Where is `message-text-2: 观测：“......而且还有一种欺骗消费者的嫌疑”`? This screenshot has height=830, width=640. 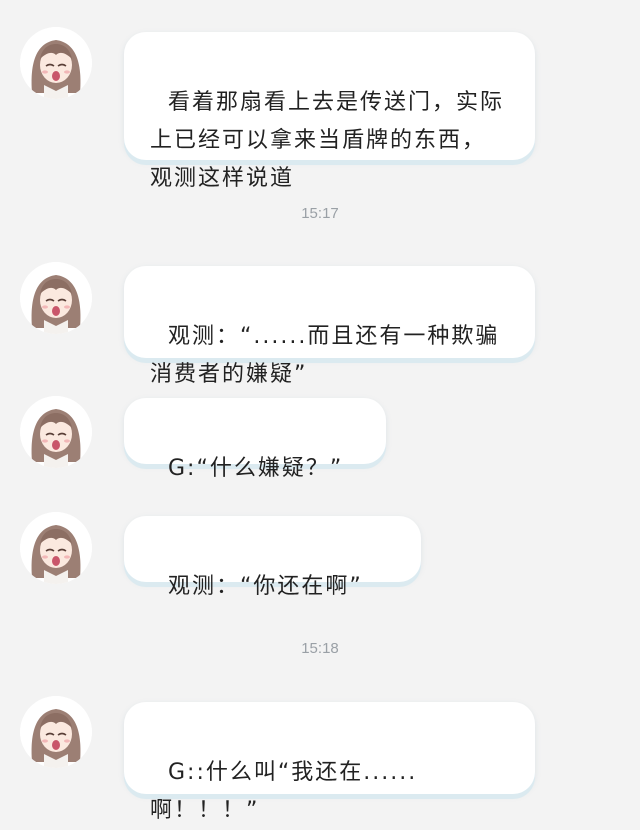 message-text-2: 观测：“......而且还有一种欺骗消费者的嫌疑” is located at coordinates (325, 355).